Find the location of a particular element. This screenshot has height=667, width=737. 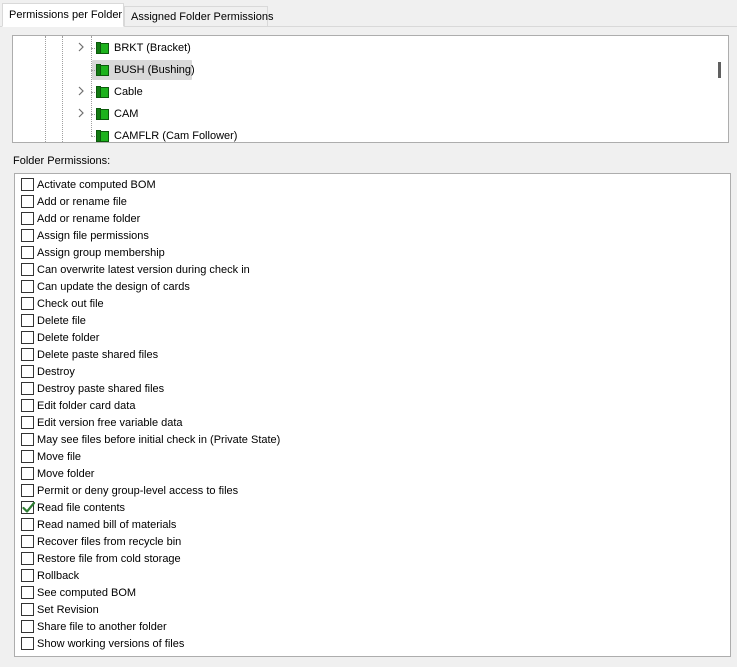

tree-node: CAMFLR (Cam Follower) is located at coordinates (363, 133).